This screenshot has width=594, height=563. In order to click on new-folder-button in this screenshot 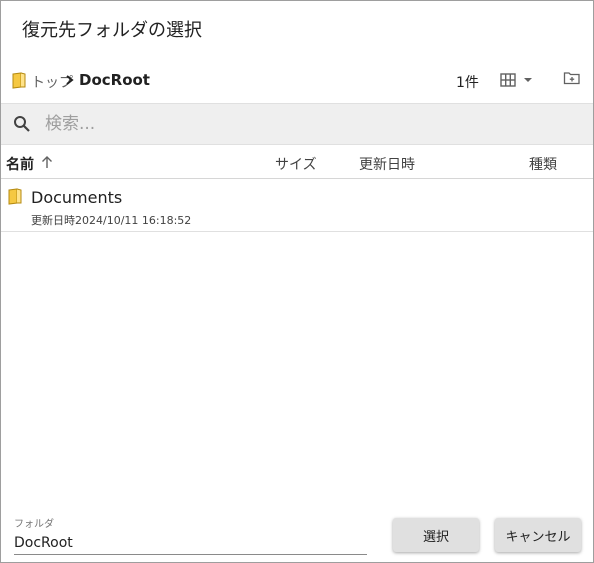, I will do `click(574, 81)`.